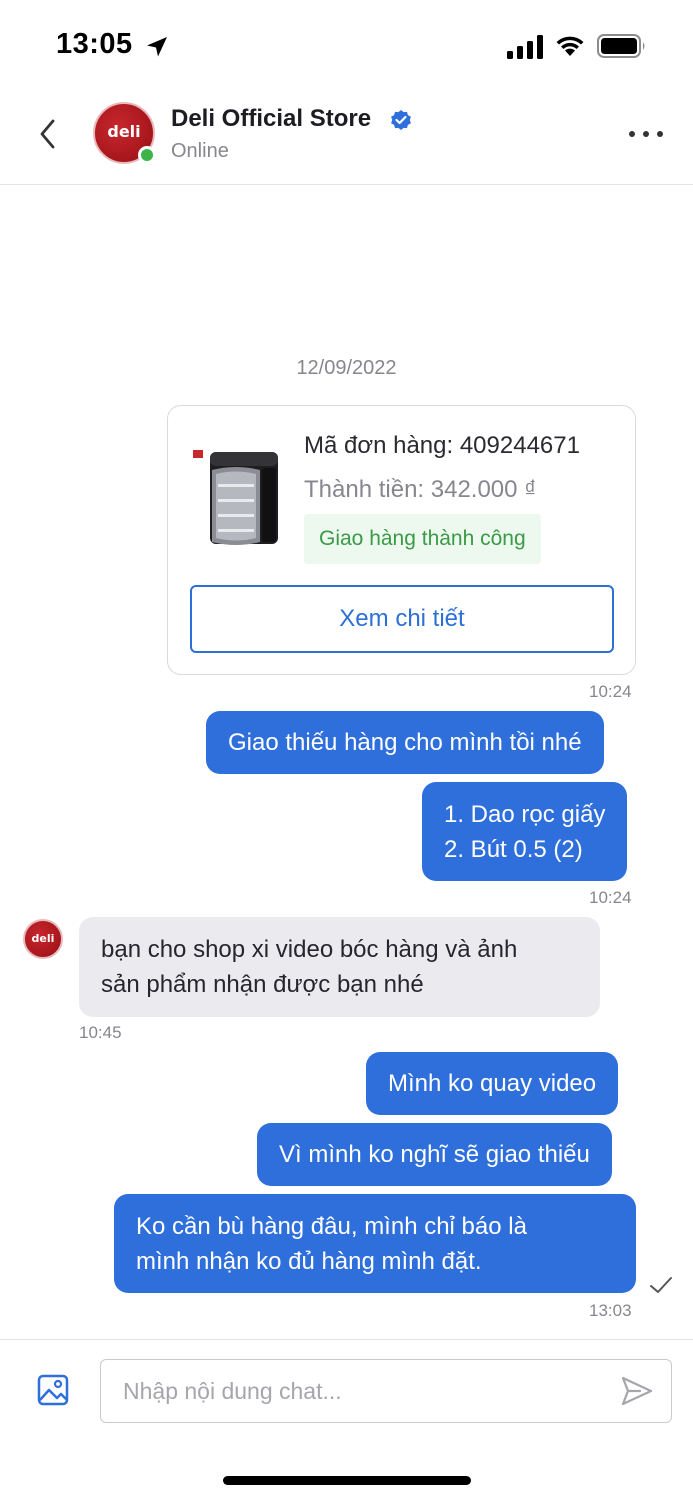 Image resolution: width=693 pixels, height=1500 pixels. I want to click on product-thumbnail, so click(238, 499).